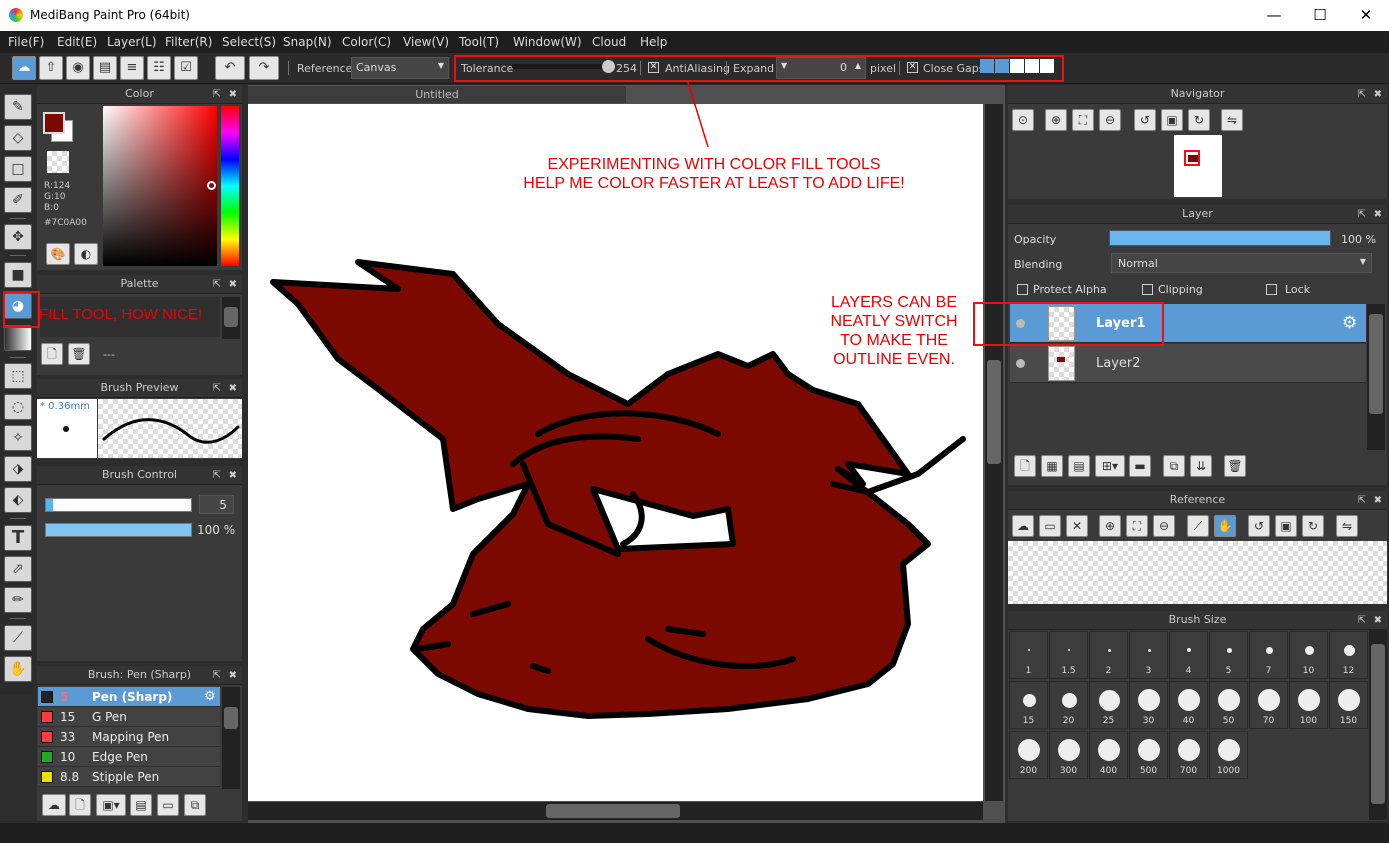  What do you see at coordinates (1017, 66) in the screenshot?
I see `close-gaps-level-selector` at bounding box center [1017, 66].